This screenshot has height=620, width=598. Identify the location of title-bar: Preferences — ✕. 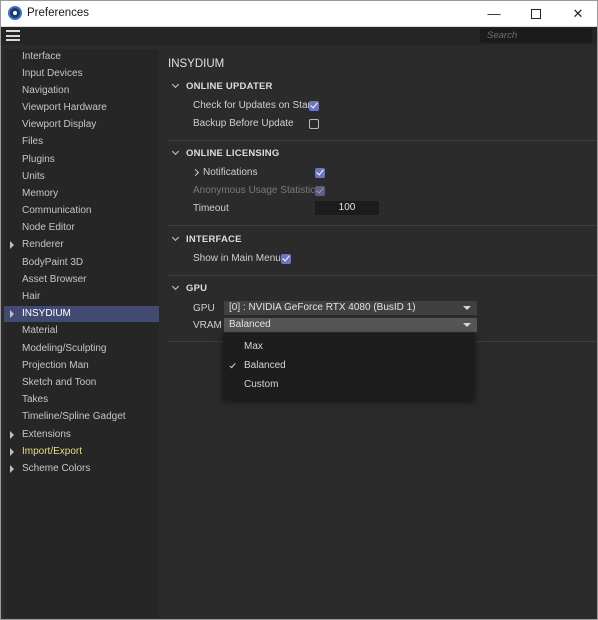
(299, 13).